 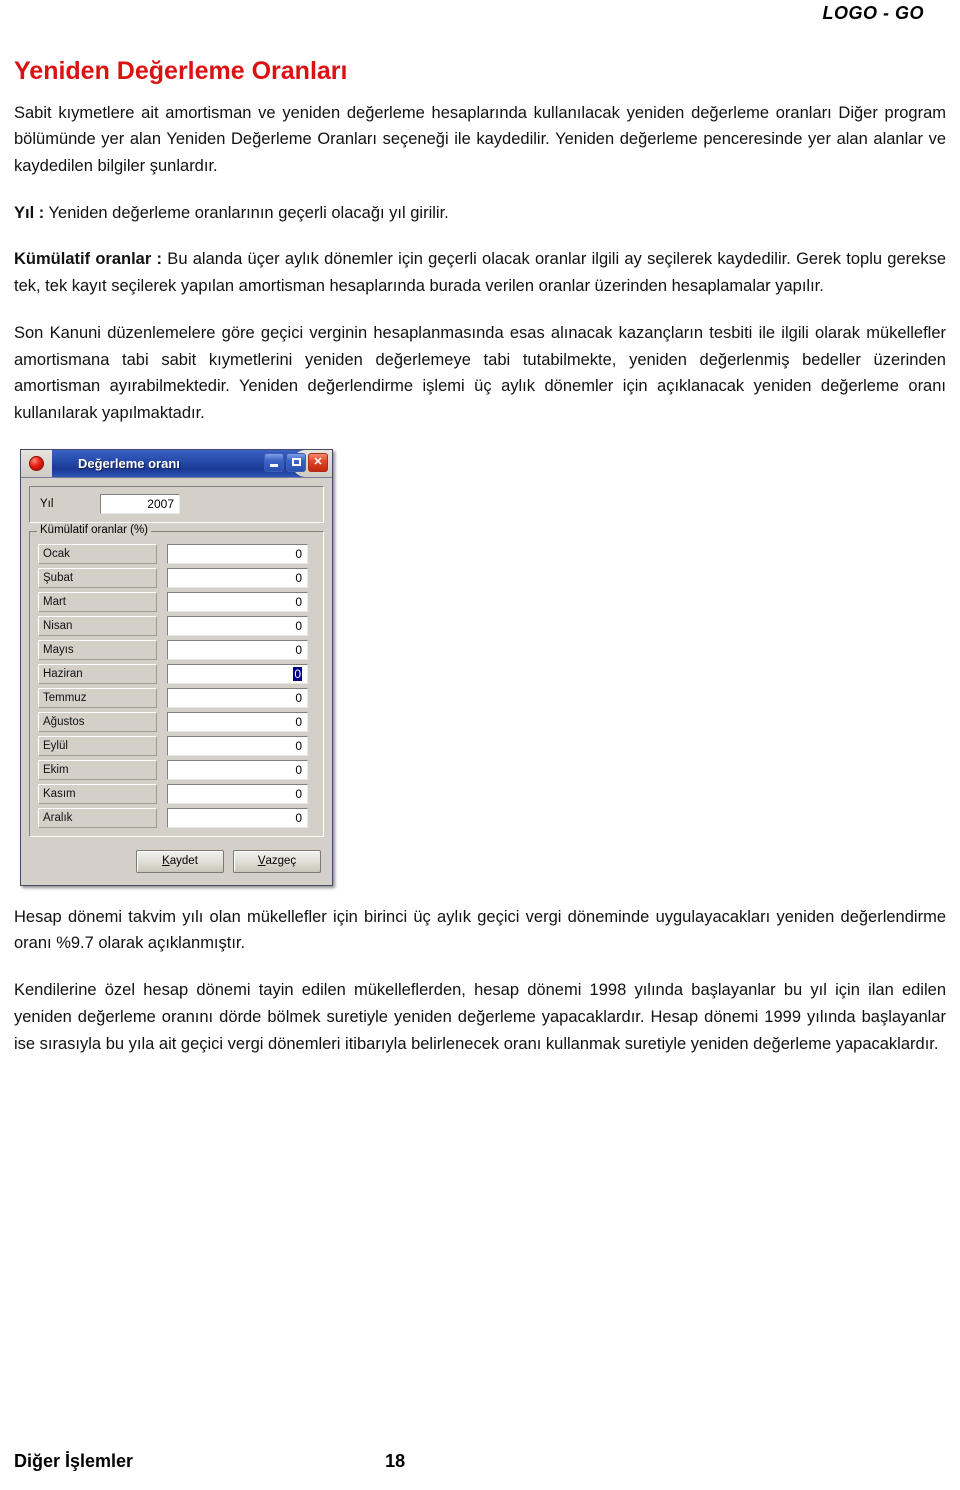 What do you see at coordinates (97, 697) in the screenshot?
I see `month-label: Temmuz` at bounding box center [97, 697].